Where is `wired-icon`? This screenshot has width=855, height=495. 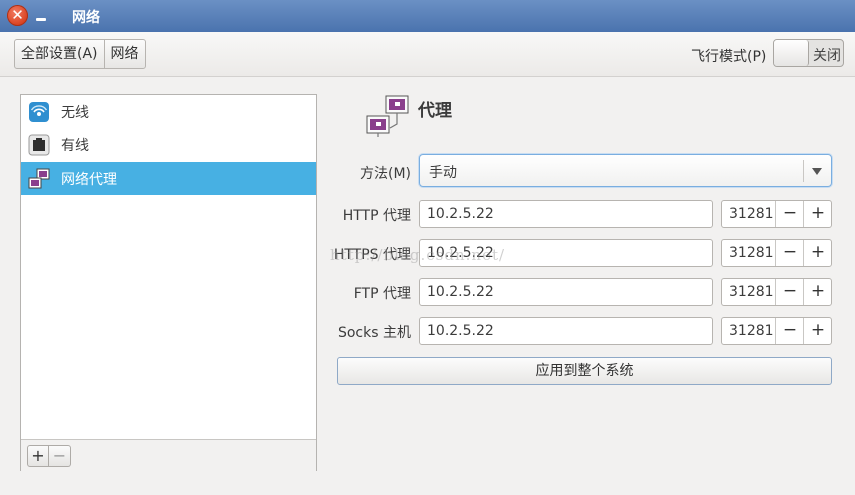
wired-icon is located at coordinates (39, 145).